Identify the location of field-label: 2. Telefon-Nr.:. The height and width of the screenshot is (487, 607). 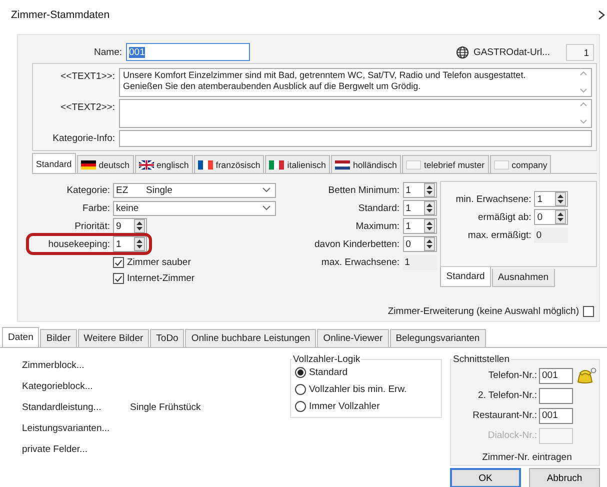
(507, 395).